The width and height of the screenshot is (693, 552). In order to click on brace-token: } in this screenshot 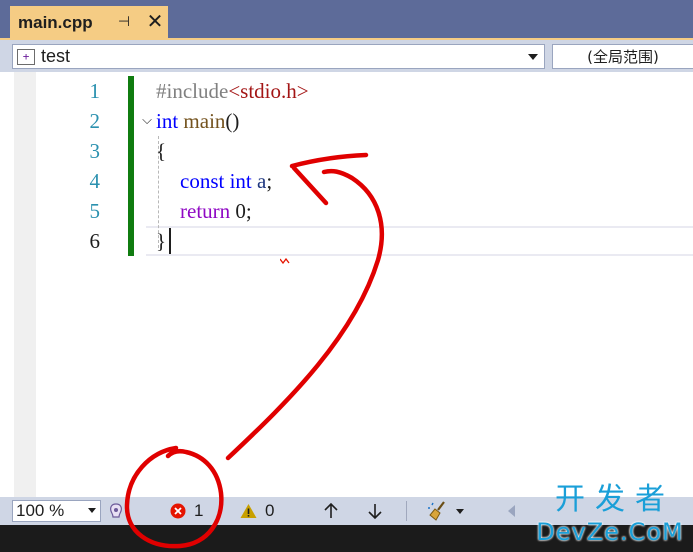, I will do `click(161, 241)`.